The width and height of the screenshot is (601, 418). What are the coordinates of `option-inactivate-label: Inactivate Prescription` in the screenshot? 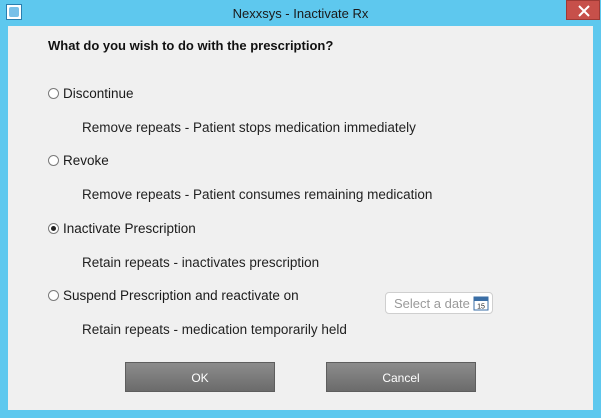 It's located at (129, 228).